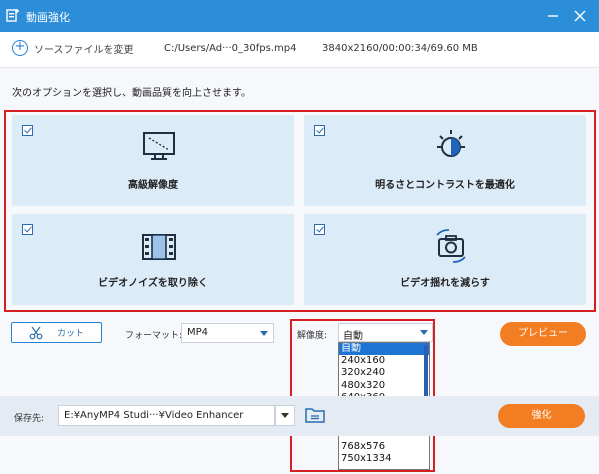  I want to click on option-denoise: ビデオノイズを取り除く, so click(153, 259).